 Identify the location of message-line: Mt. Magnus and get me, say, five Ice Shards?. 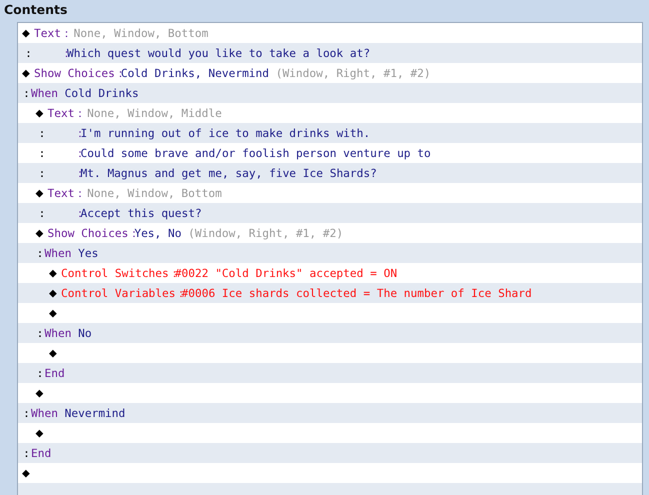
(228, 173).